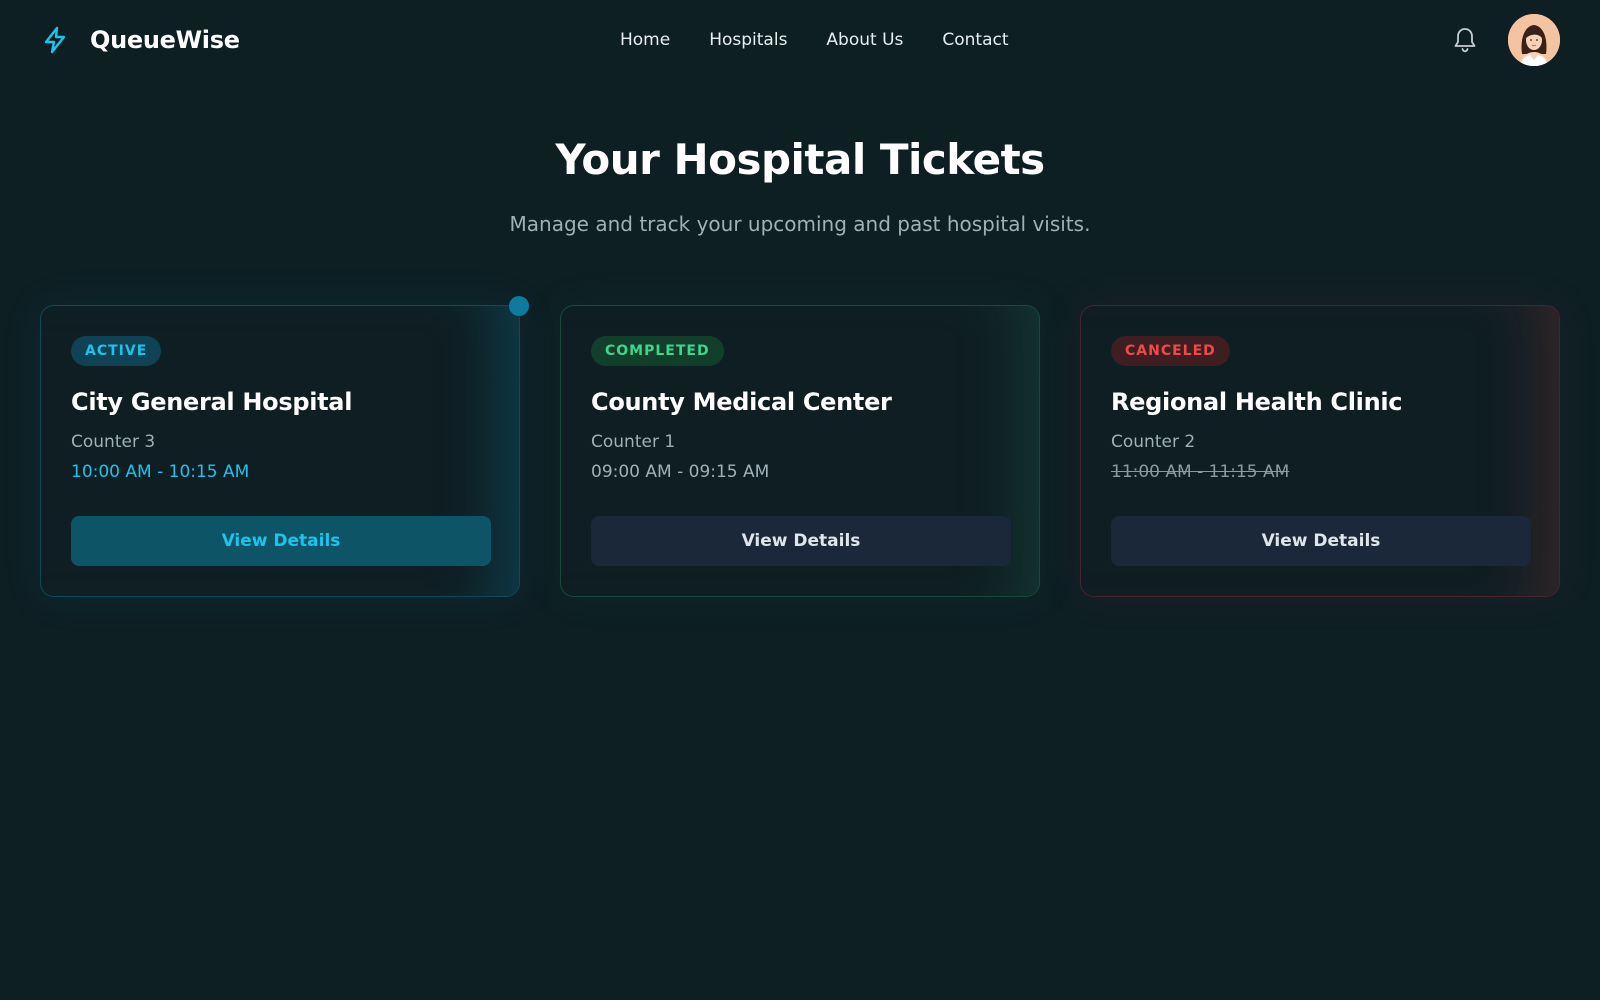 Image resolution: width=1600 pixels, height=1000 pixels. Describe the element at coordinates (519, 306) in the screenshot. I see `active-indicator-dot` at that location.